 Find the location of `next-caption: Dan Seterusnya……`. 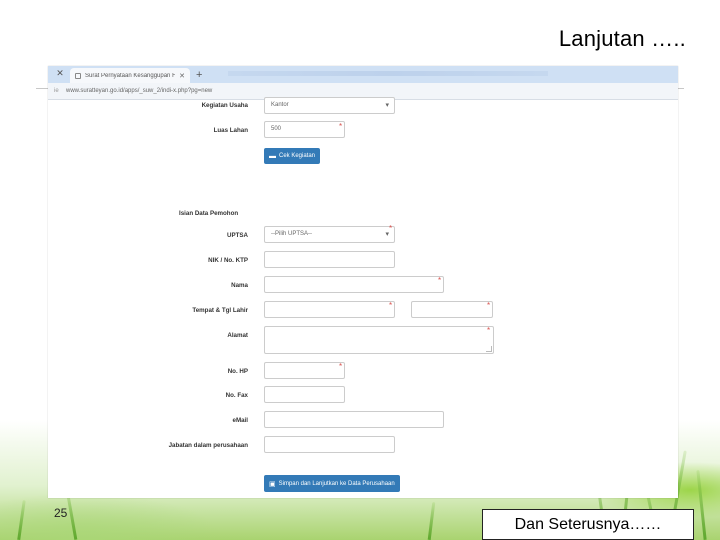

next-caption: Dan Seterusnya…… is located at coordinates (588, 524).